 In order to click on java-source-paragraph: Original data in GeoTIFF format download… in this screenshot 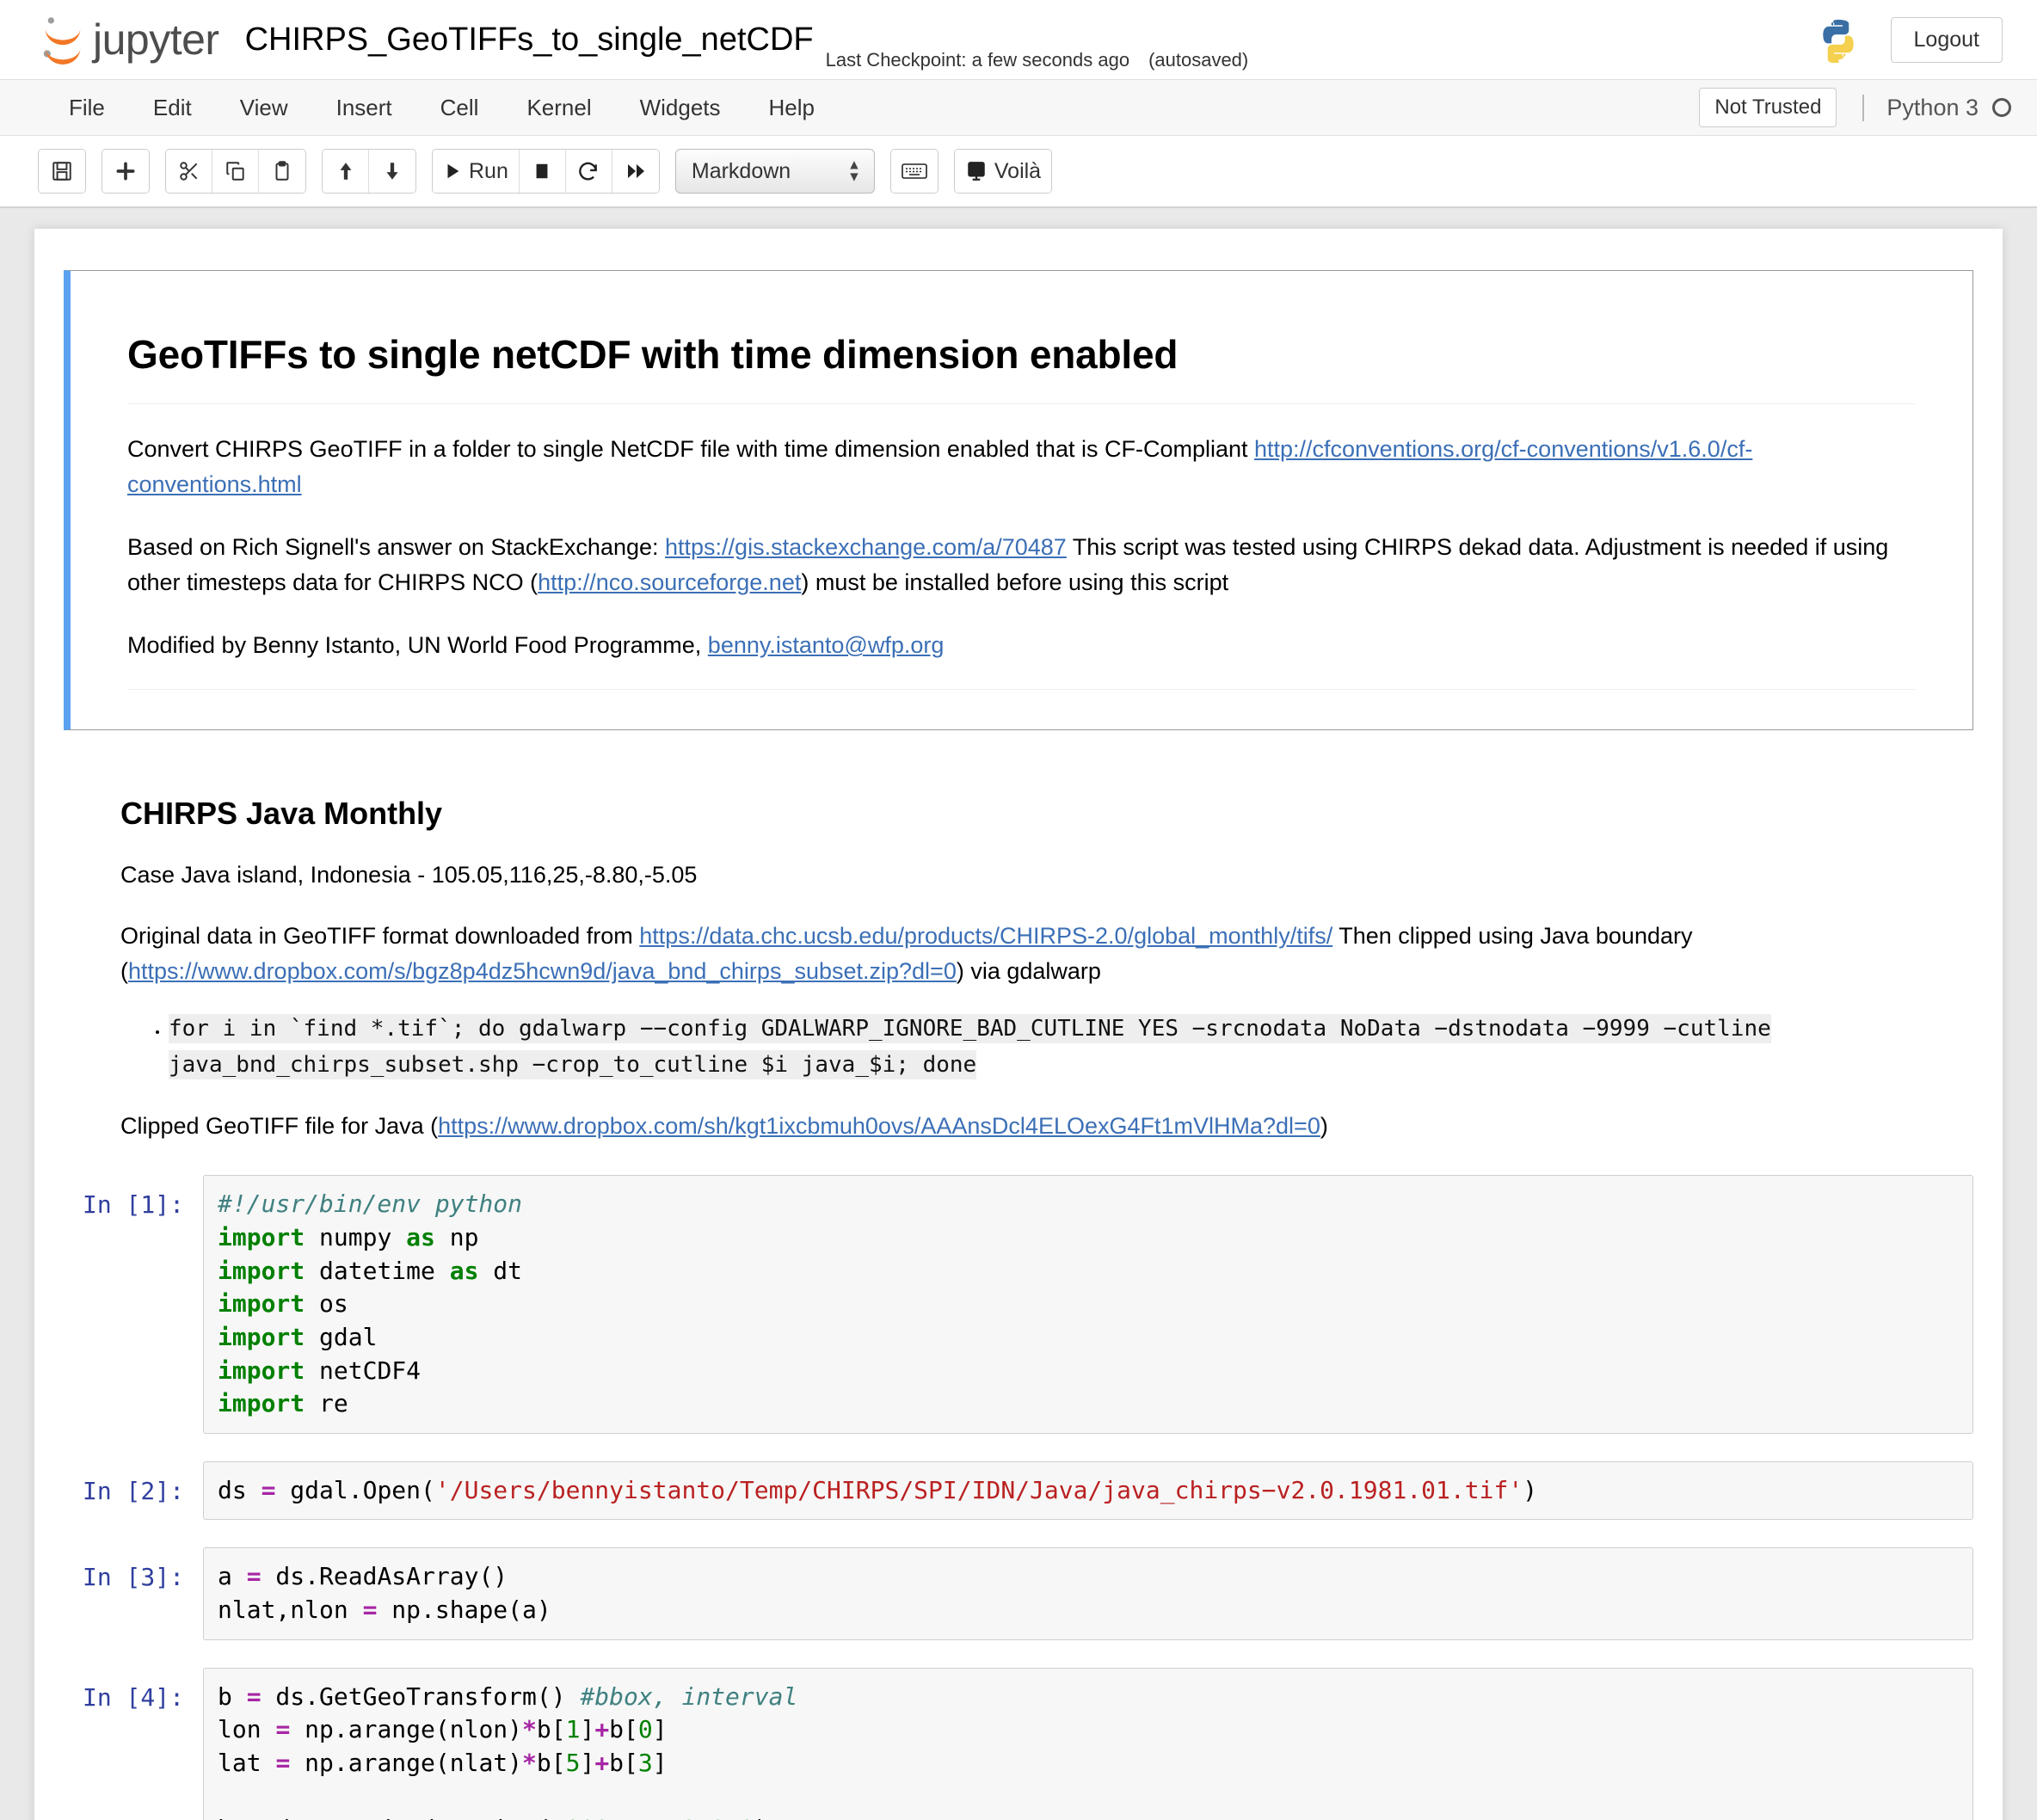, I will do `click(1018, 954)`.